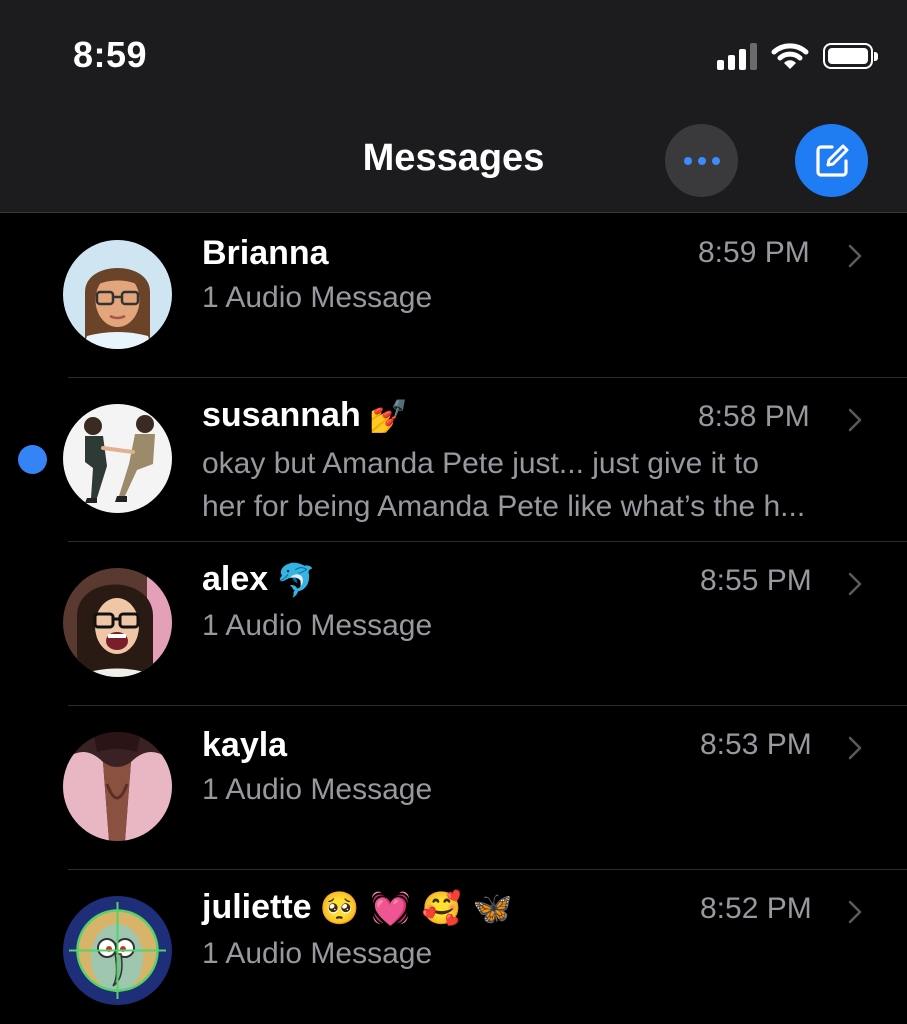 This screenshot has width=907, height=1024. What do you see at coordinates (453, 158) in the screenshot?
I see `page-title: Messages` at bounding box center [453, 158].